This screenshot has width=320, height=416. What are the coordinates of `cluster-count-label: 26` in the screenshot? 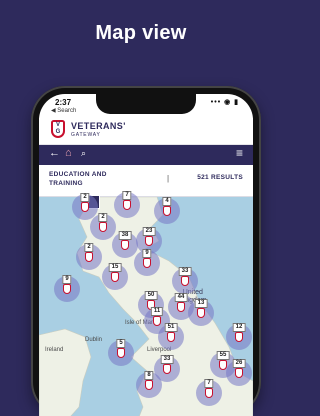 It's located at (239, 363).